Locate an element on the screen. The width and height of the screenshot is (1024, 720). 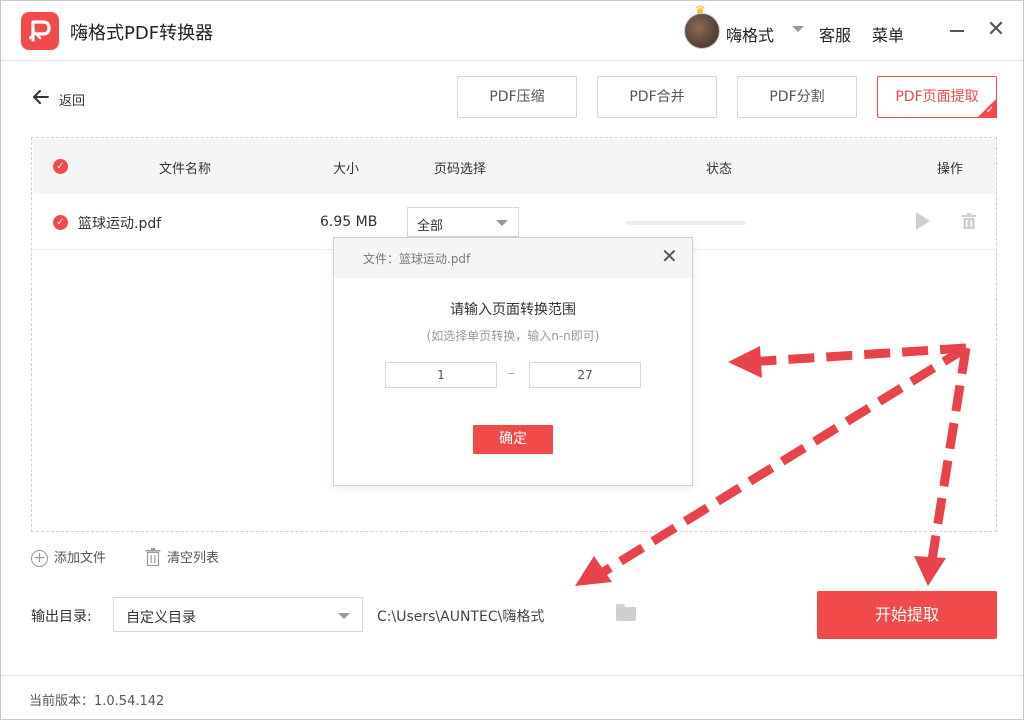
select-all-check-icon: ✓ is located at coordinates (60, 166).